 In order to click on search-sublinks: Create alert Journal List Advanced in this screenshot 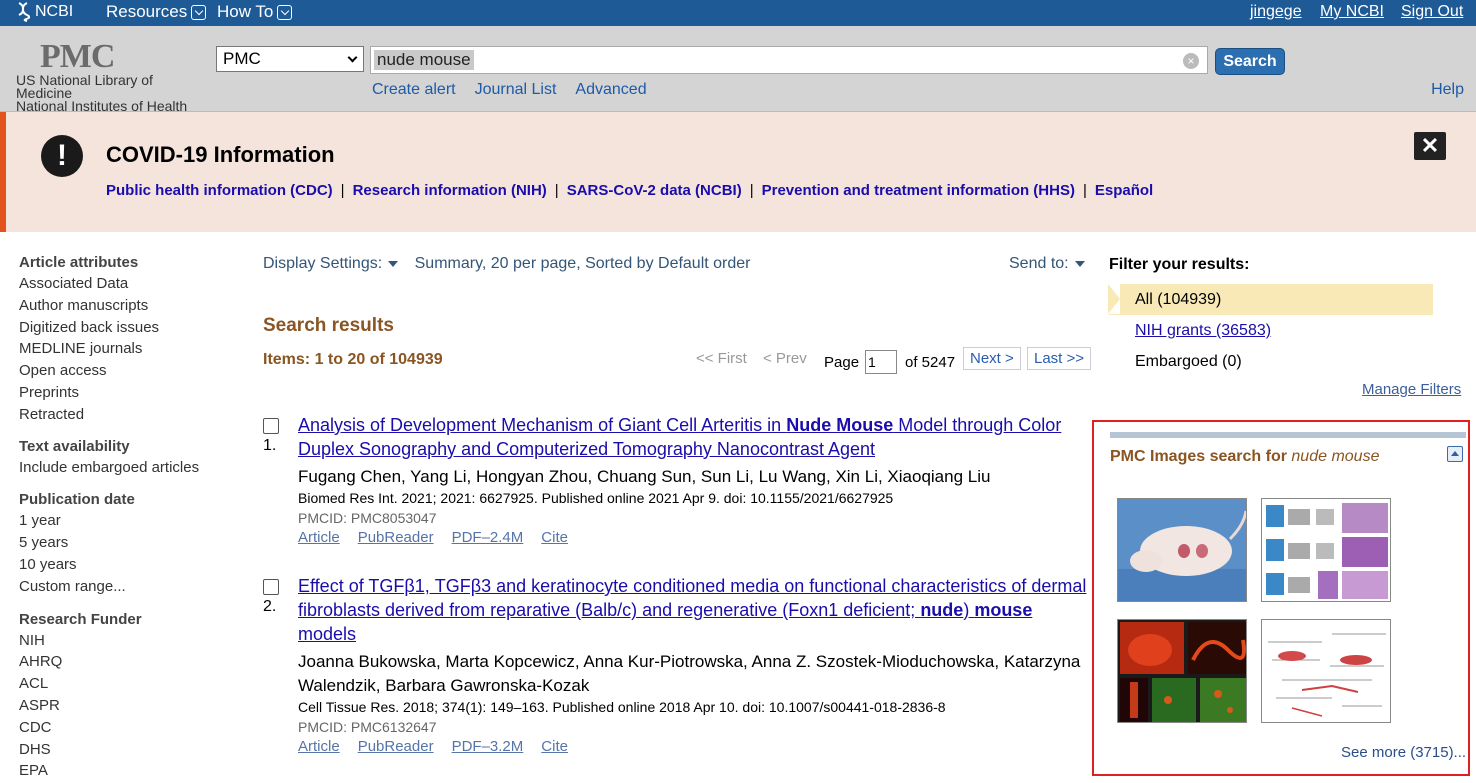, I will do `click(509, 90)`.